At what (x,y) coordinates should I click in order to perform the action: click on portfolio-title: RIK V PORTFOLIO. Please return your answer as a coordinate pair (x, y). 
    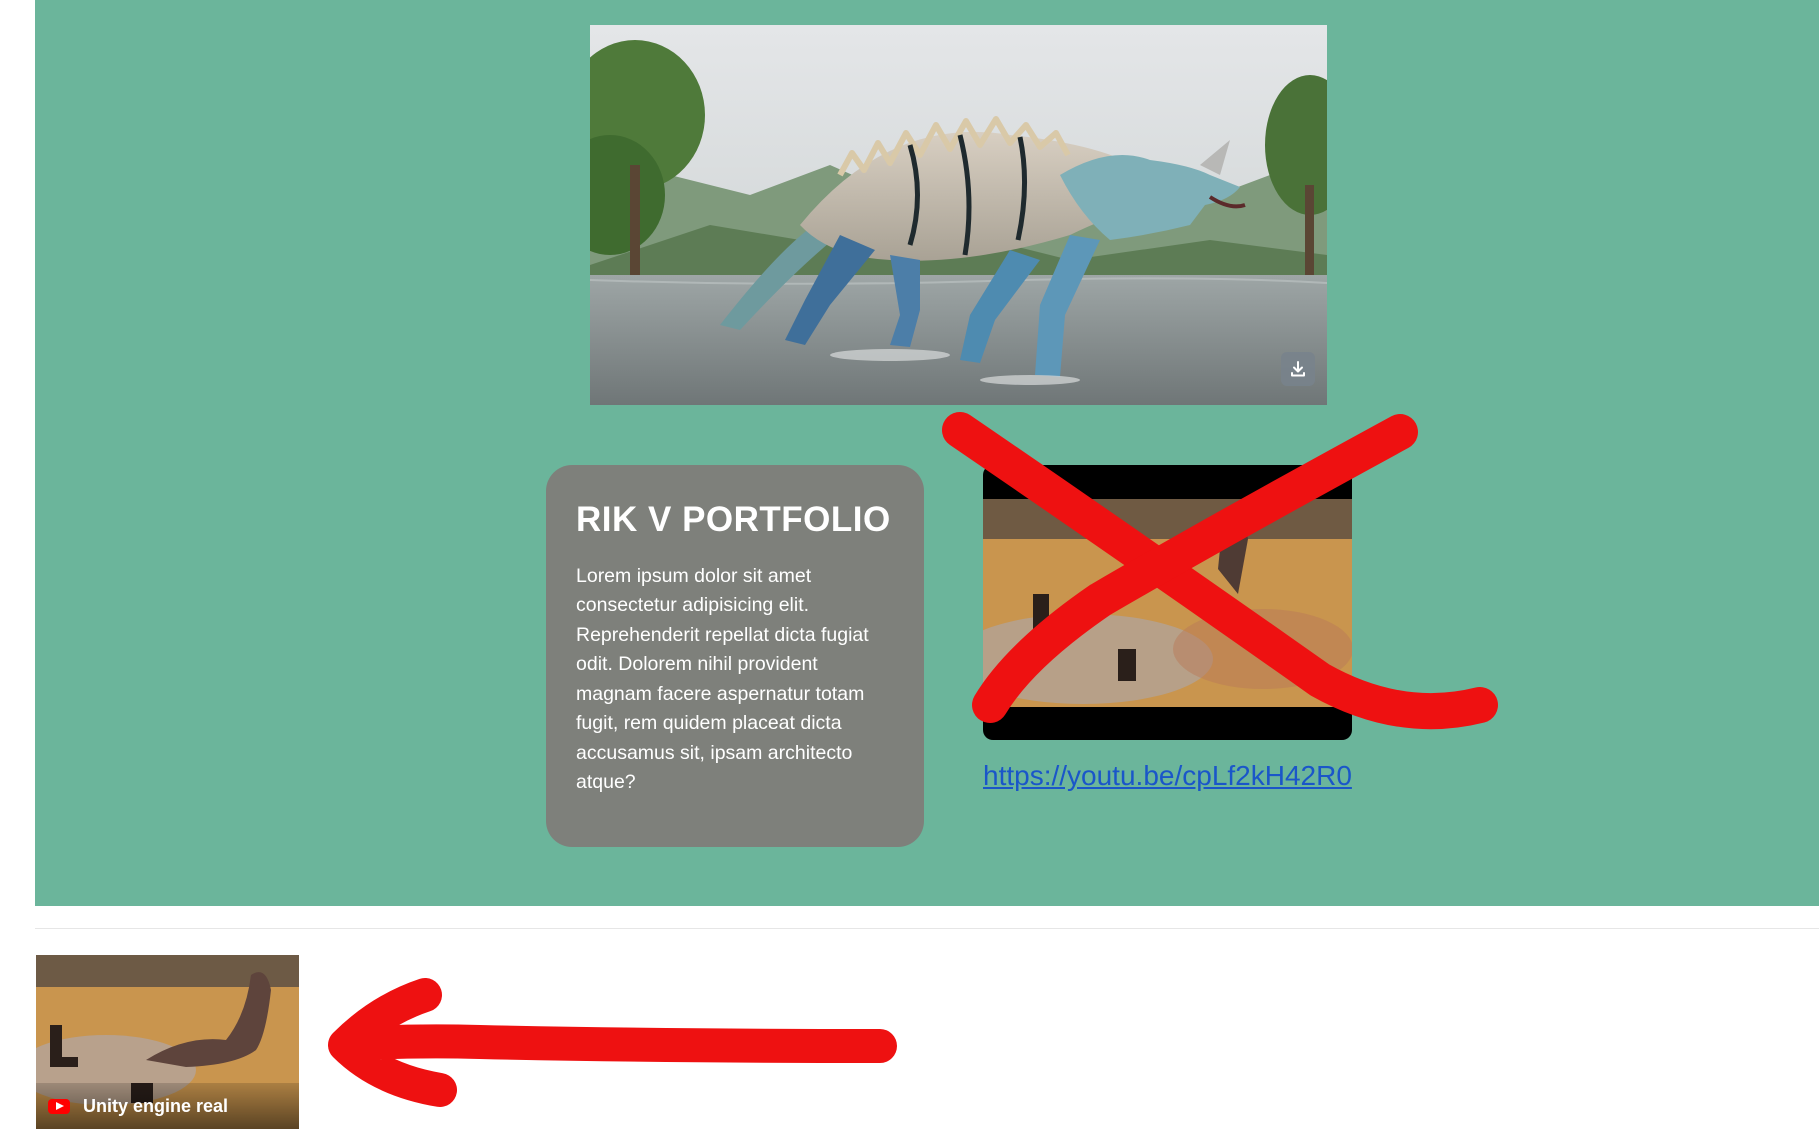
    Looking at the image, I should click on (733, 519).